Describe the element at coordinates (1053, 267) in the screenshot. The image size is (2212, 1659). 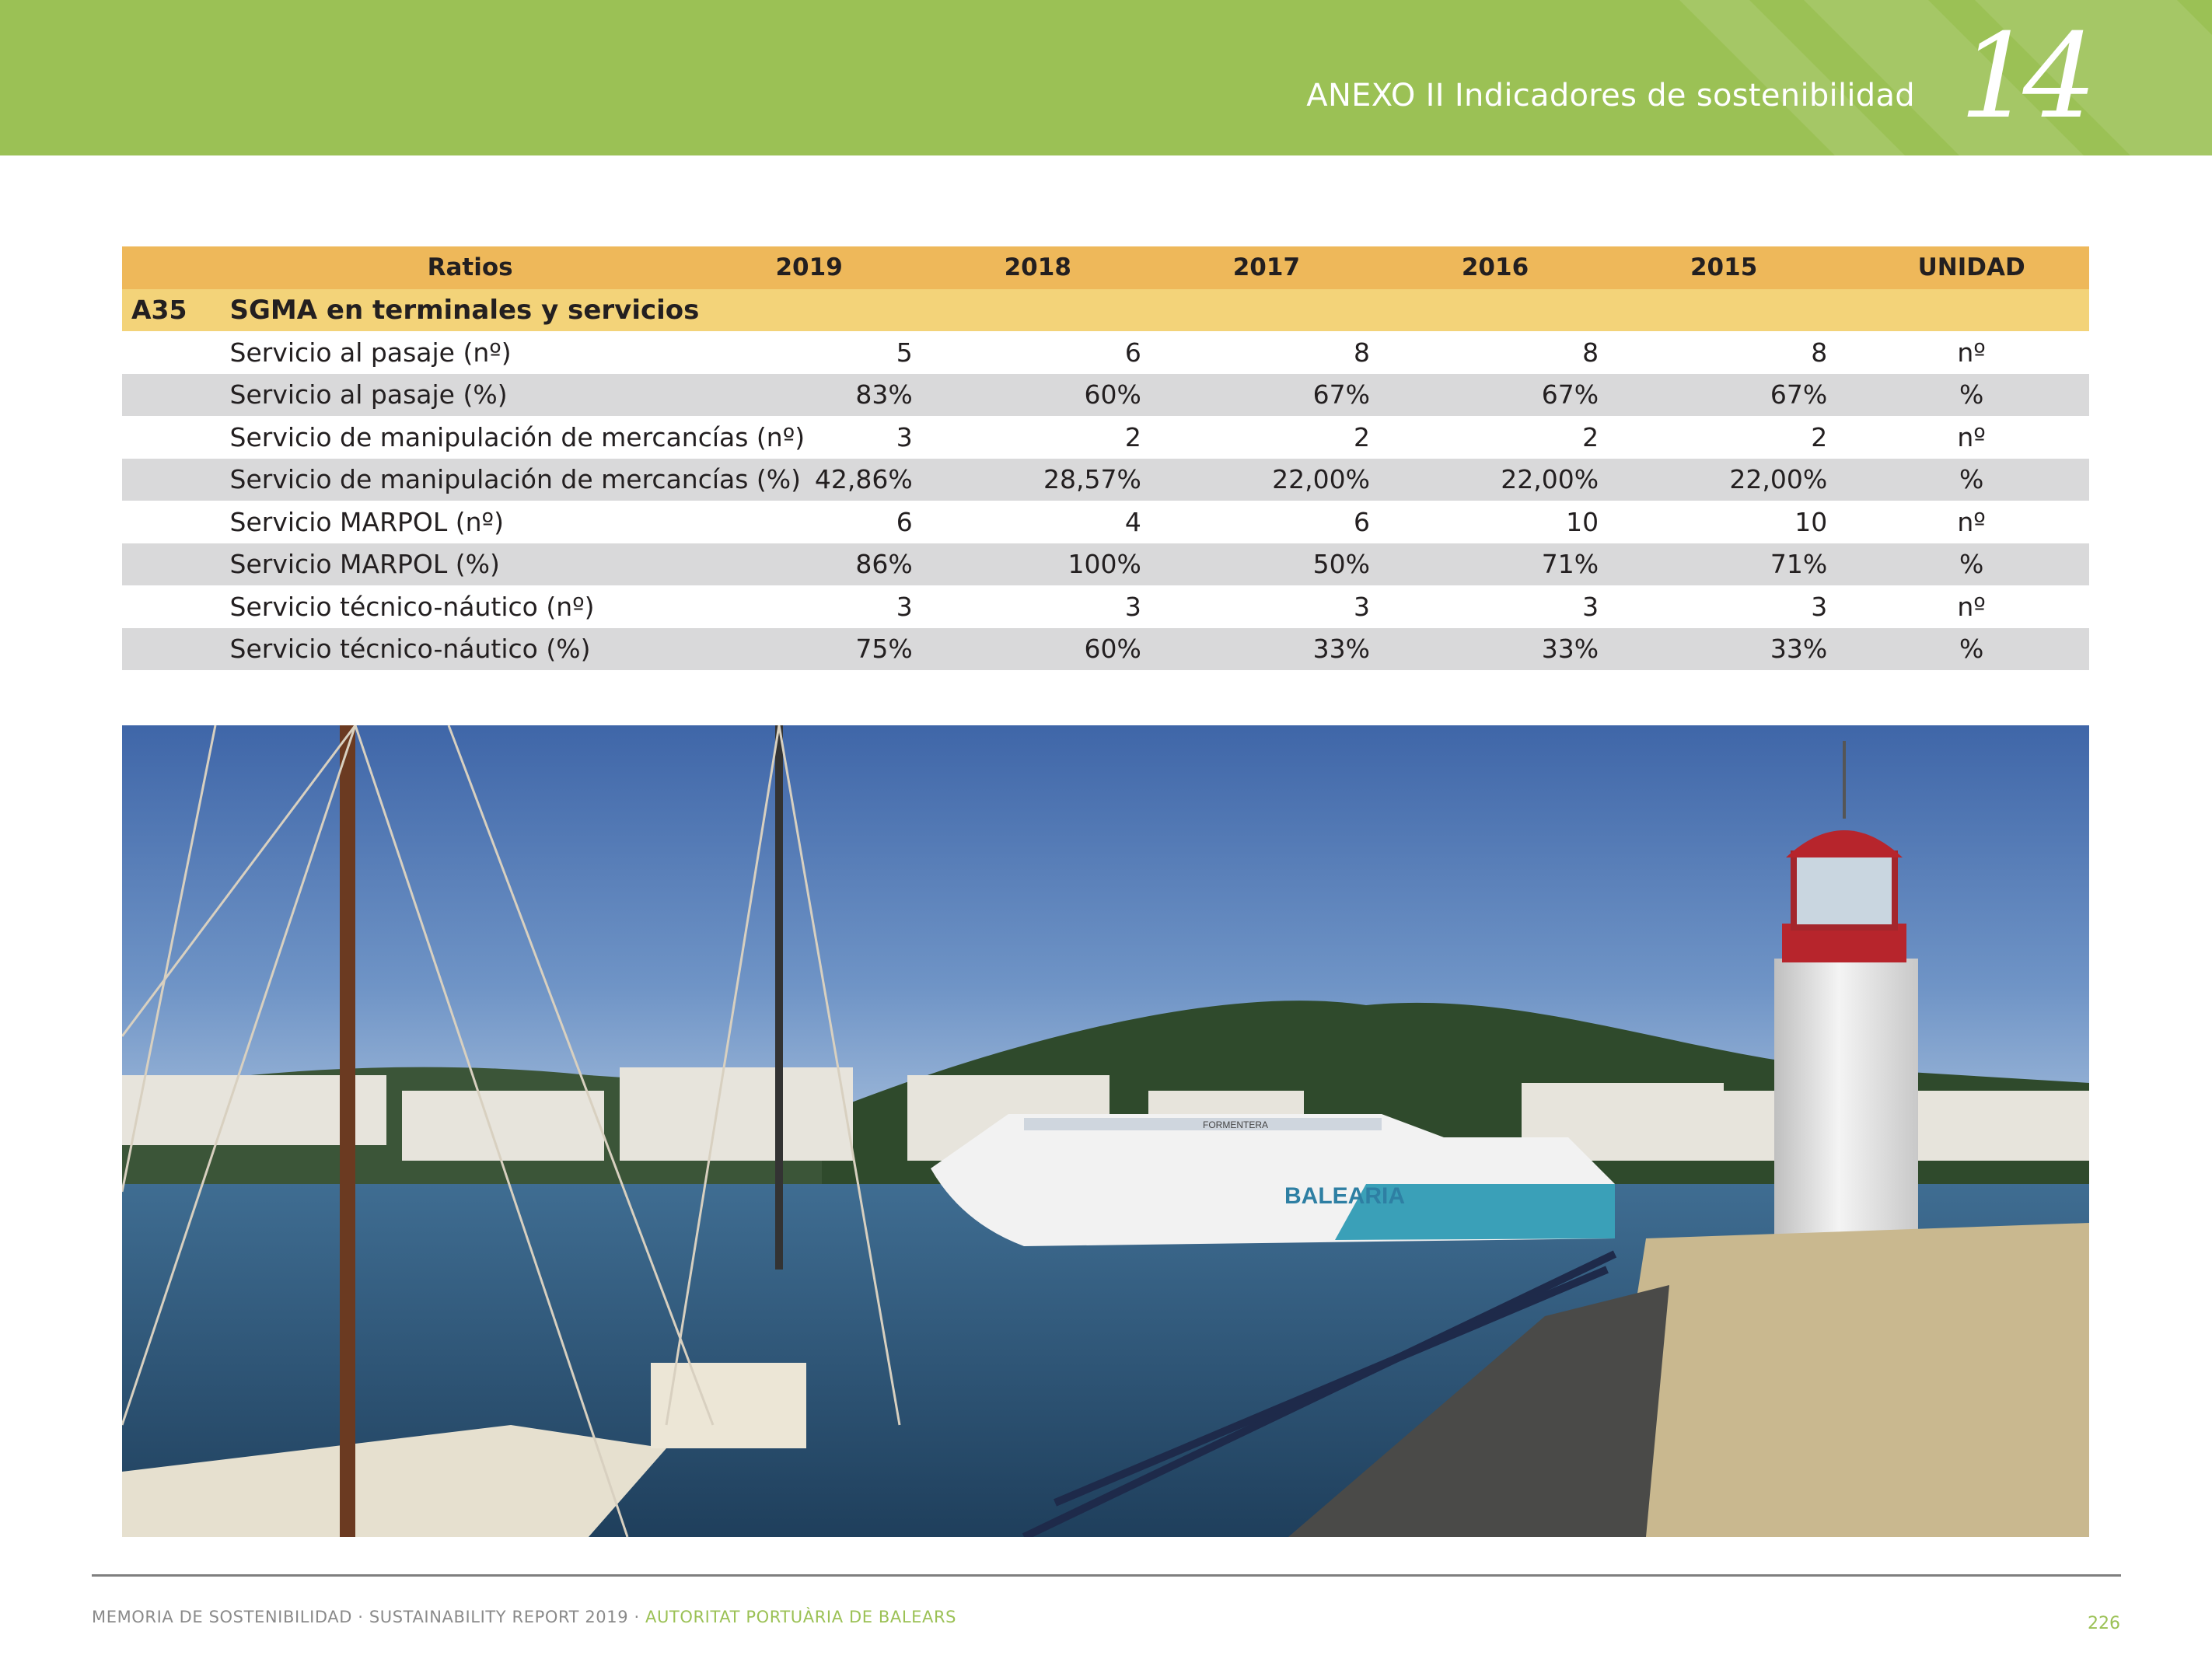
I see `header-cell-2018: 2018` at that location.